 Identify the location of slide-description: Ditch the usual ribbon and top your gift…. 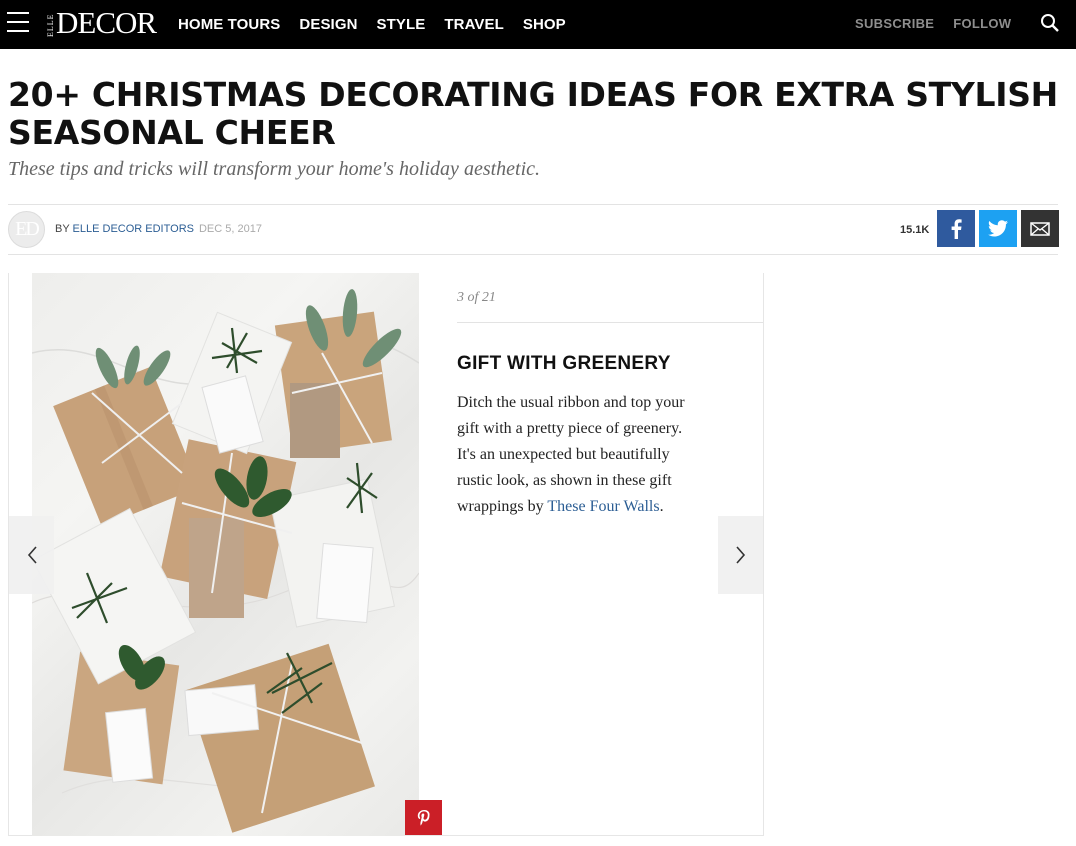
(577, 455).